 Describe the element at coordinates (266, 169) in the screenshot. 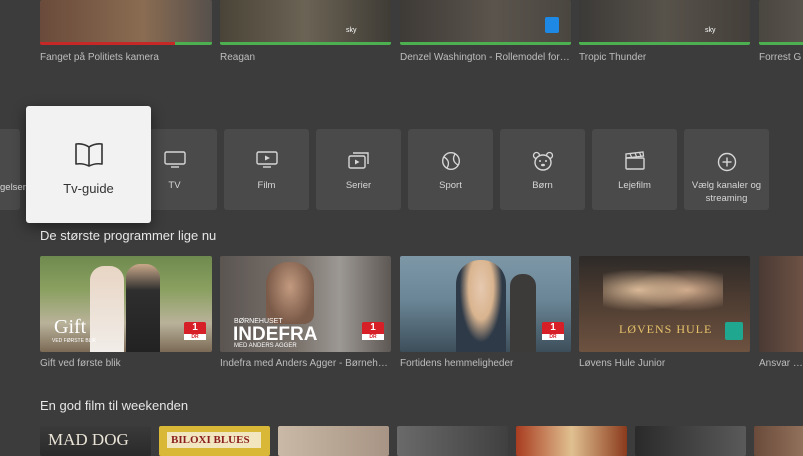

I see `category-film: Film` at that location.